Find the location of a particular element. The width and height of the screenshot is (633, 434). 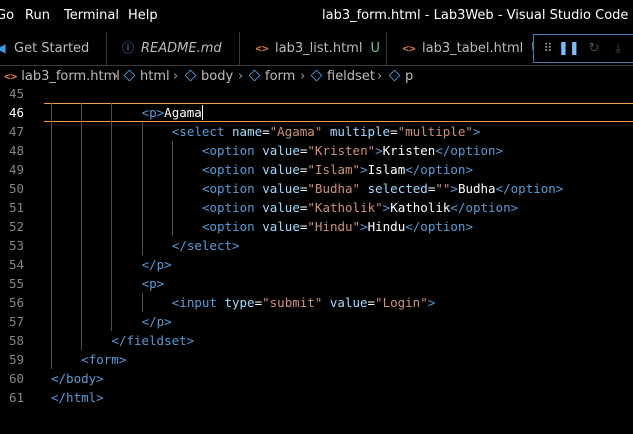

code-token-tag: <form> is located at coordinates (104, 359).